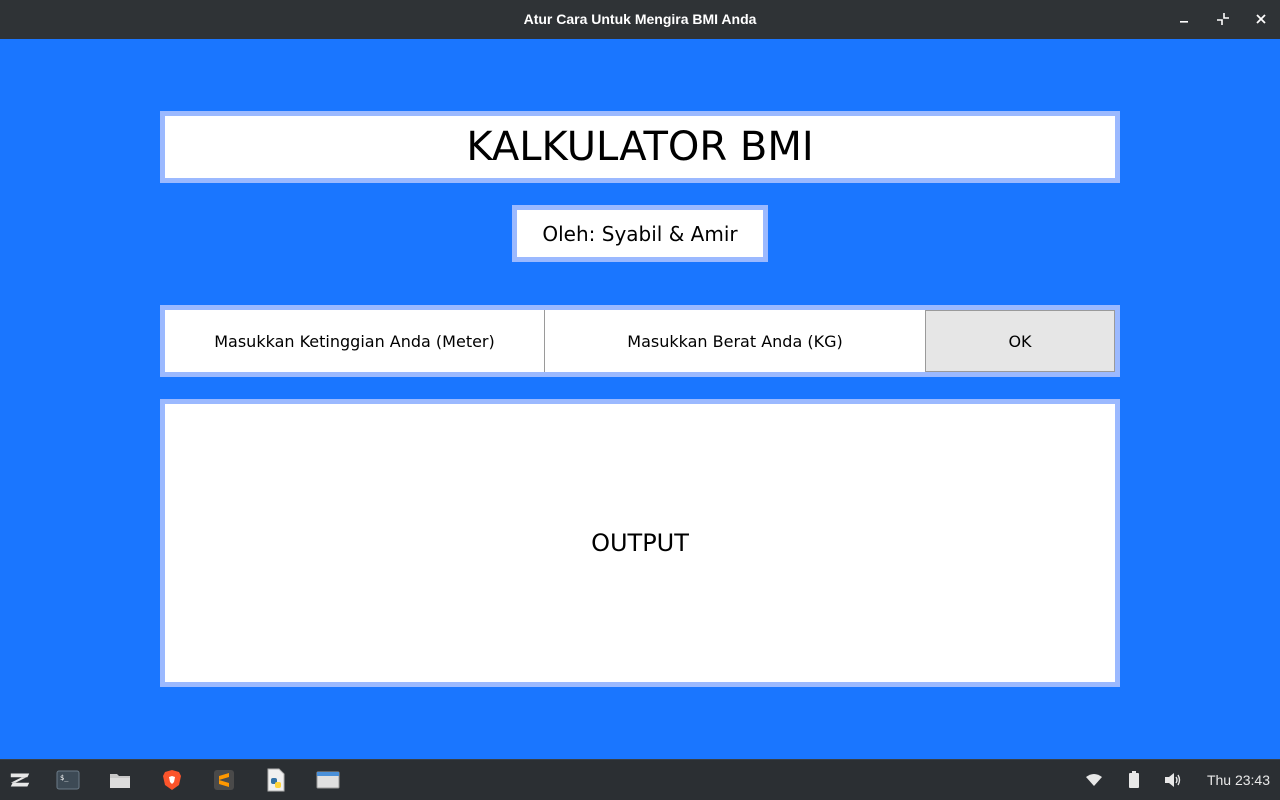 The width and height of the screenshot is (1280, 800). I want to click on author-label: Oleh: Syabil & Amir, so click(640, 233).